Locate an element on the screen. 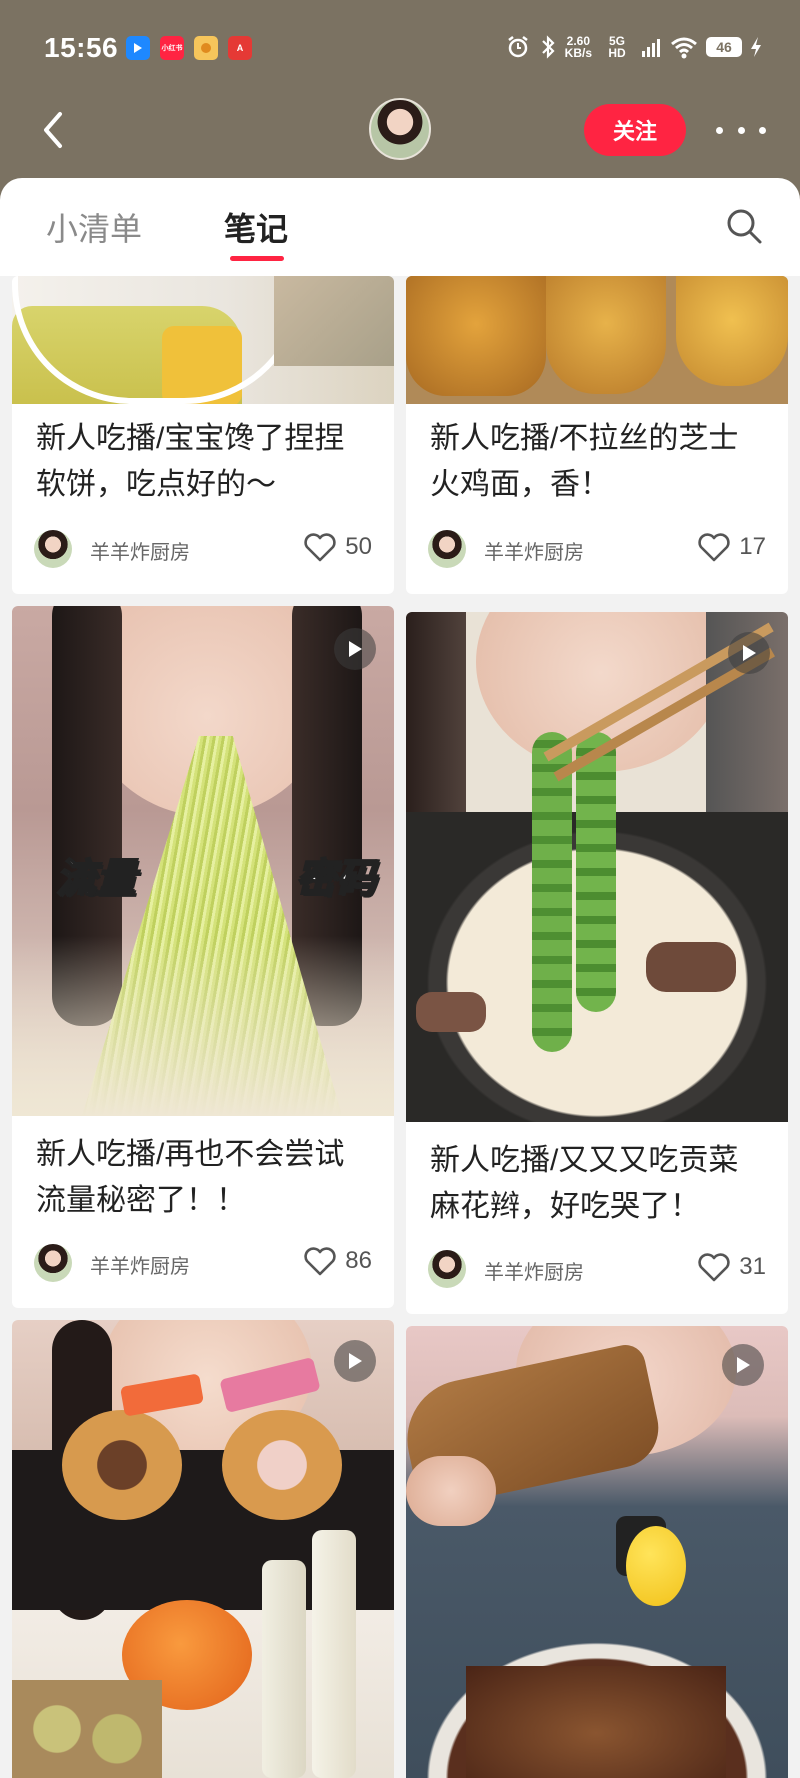  bluetooth-icon is located at coordinates (548, 47).